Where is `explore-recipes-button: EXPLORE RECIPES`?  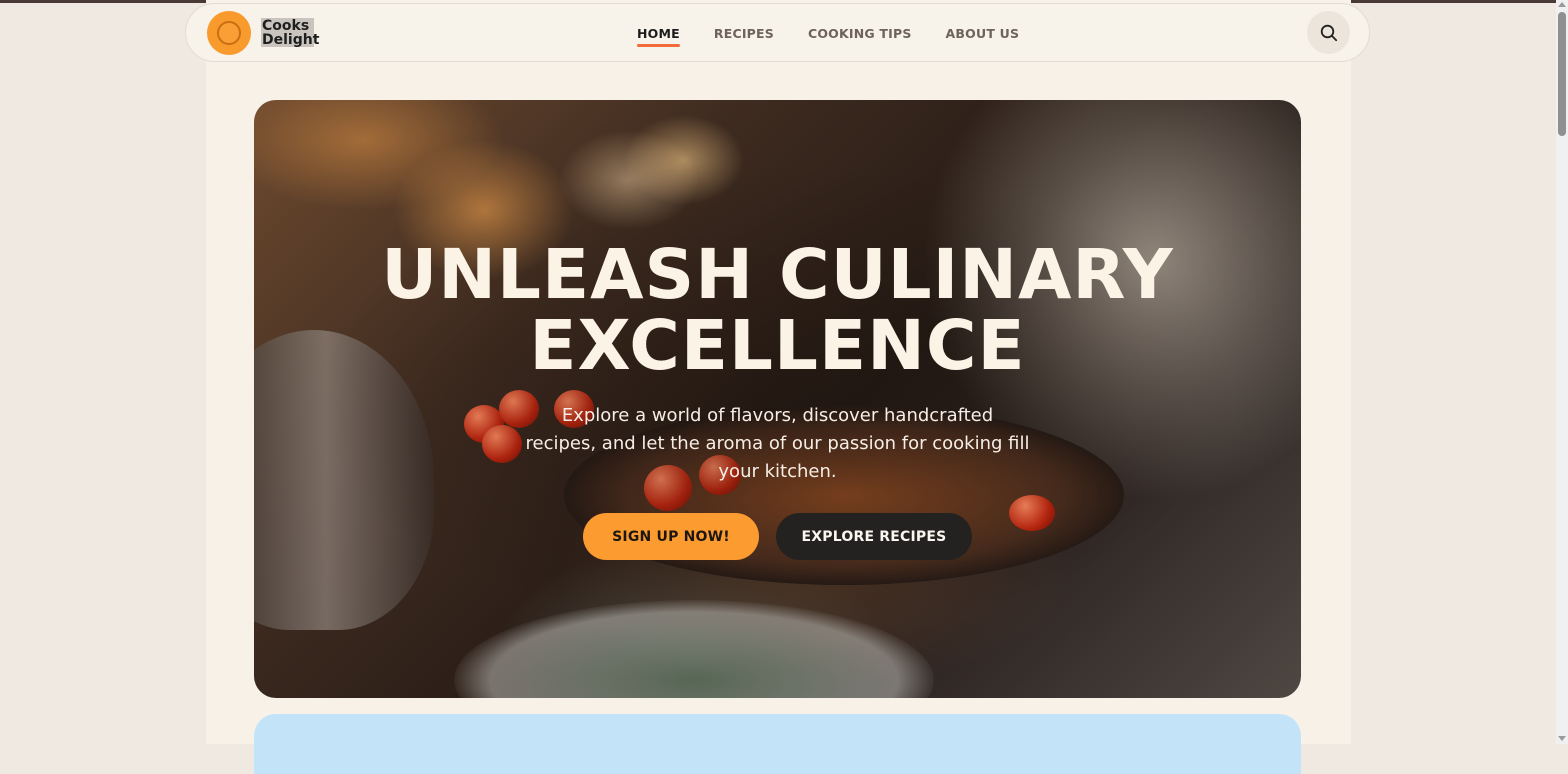
explore-recipes-button: EXPLORE RECIPES is located at coordinates (874, 536).